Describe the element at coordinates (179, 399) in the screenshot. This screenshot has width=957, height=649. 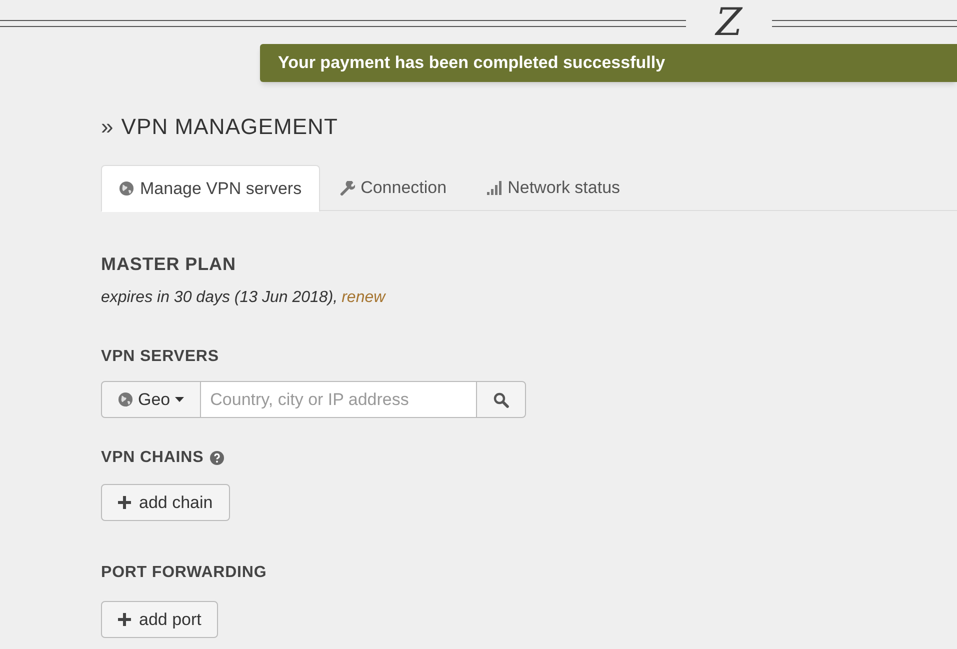
I see `caret-icon` at that location.